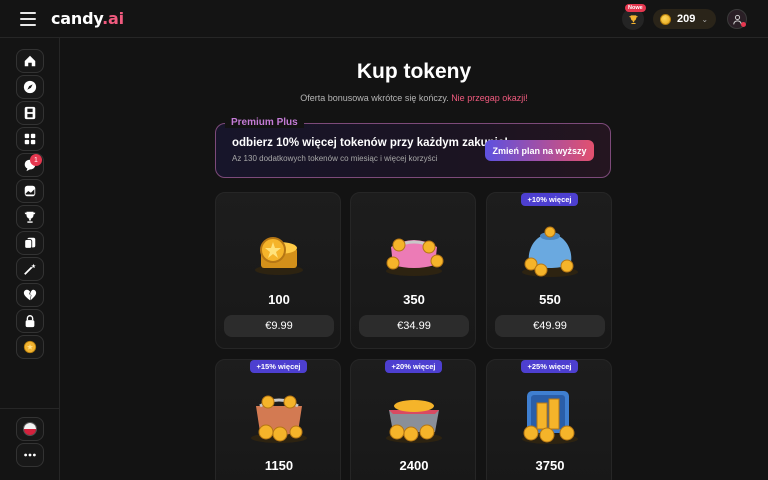 This screenshot has width=768, height=480. I want to click on pink-wallet-image, so click(414, 251).